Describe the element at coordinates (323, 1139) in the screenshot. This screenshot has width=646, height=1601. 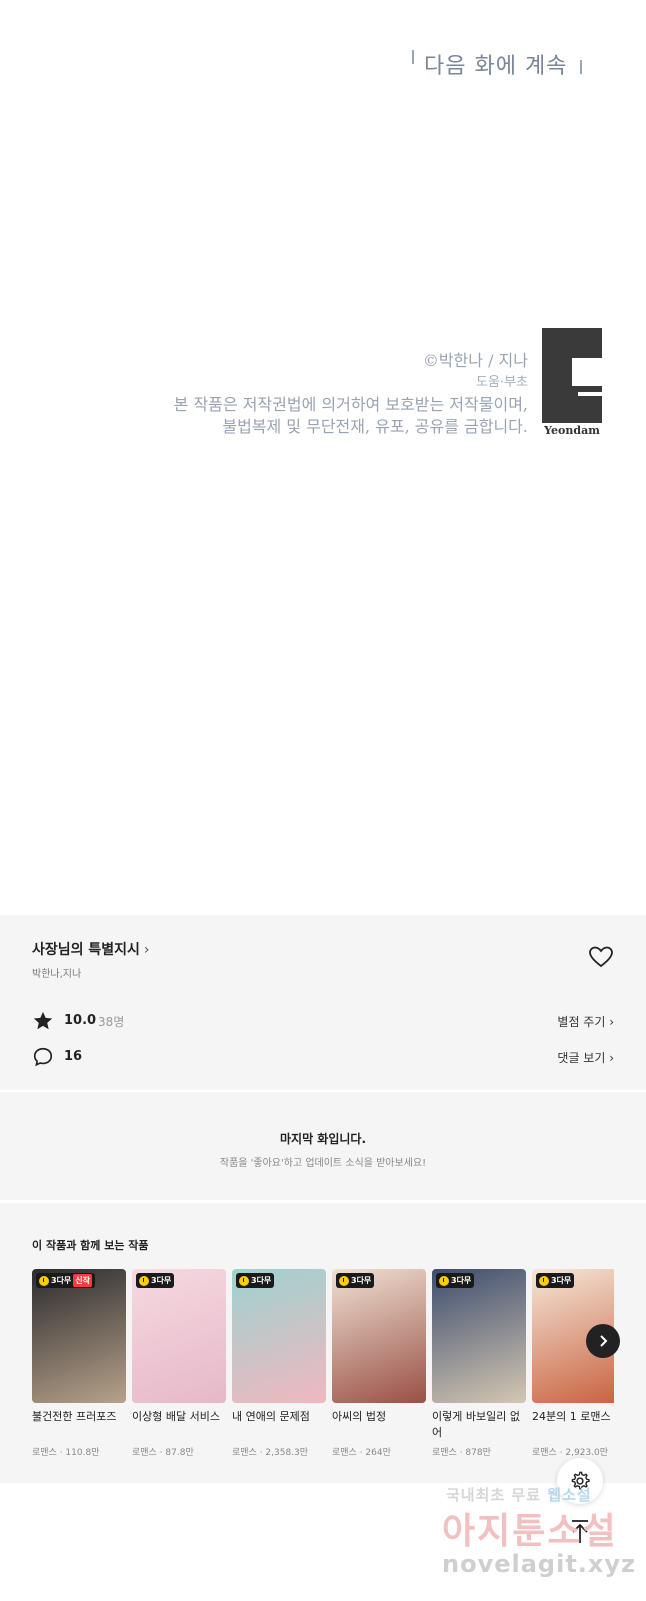
I see `last-episode-title: 마지막 화입니다.` at that location.